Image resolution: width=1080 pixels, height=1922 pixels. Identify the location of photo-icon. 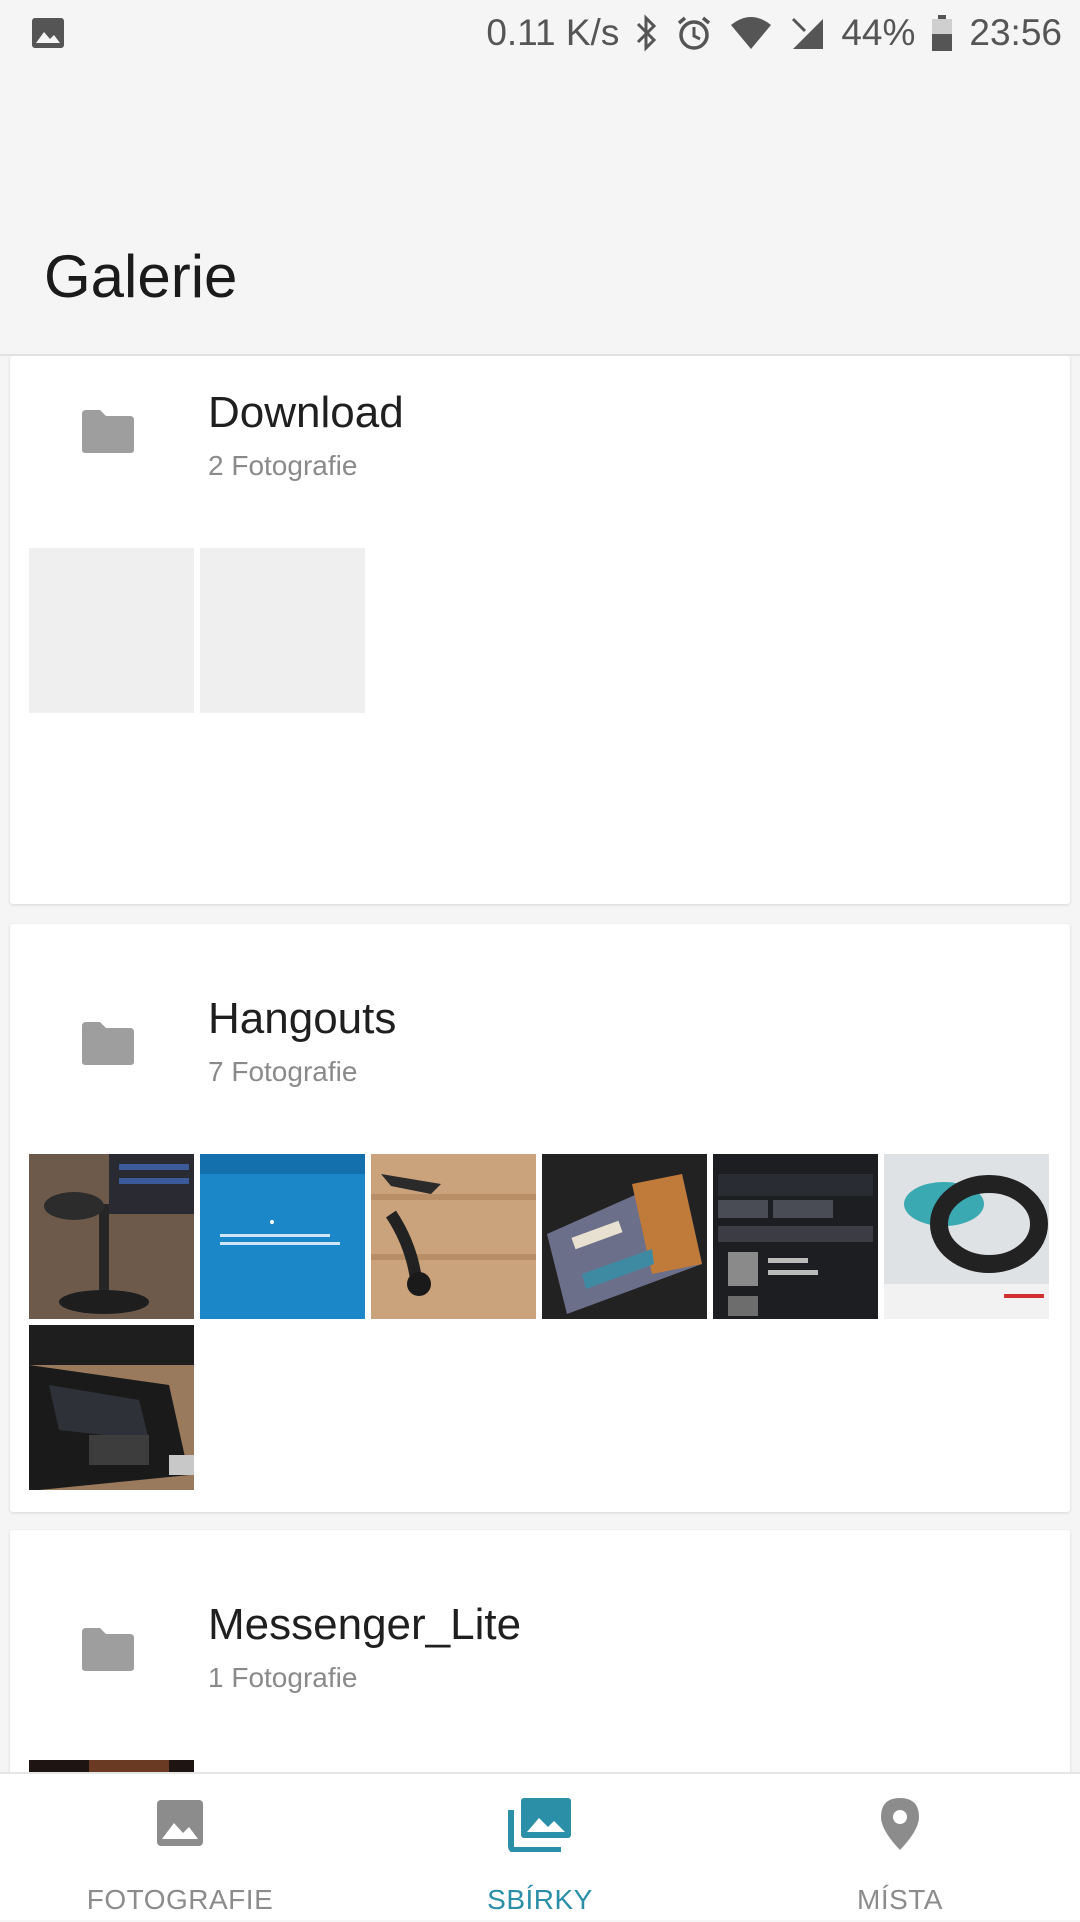
(180, 1825).